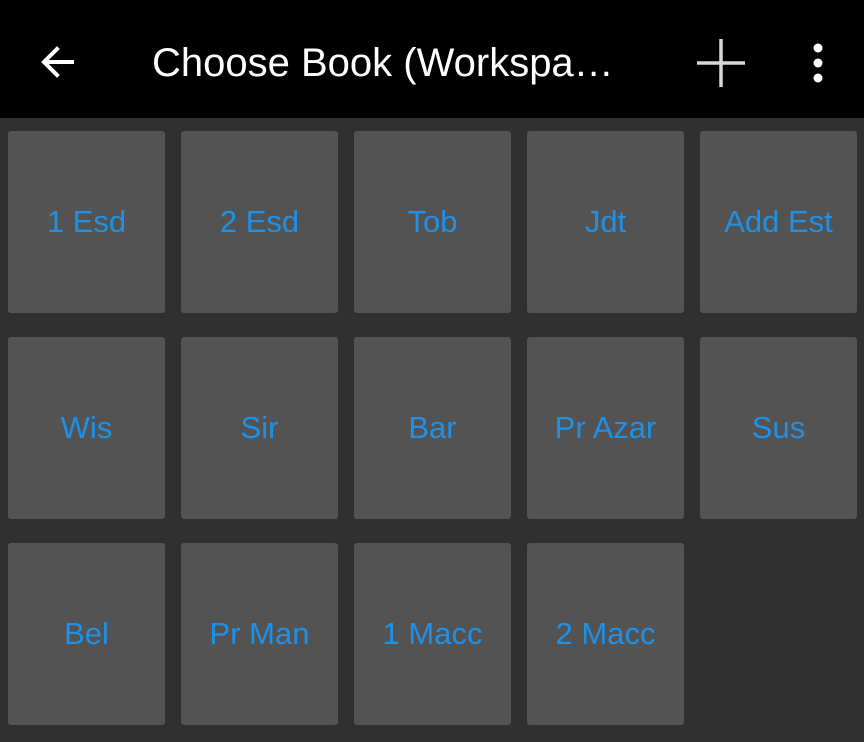  I want to click on book-tile: Sir, so click(259, 428).